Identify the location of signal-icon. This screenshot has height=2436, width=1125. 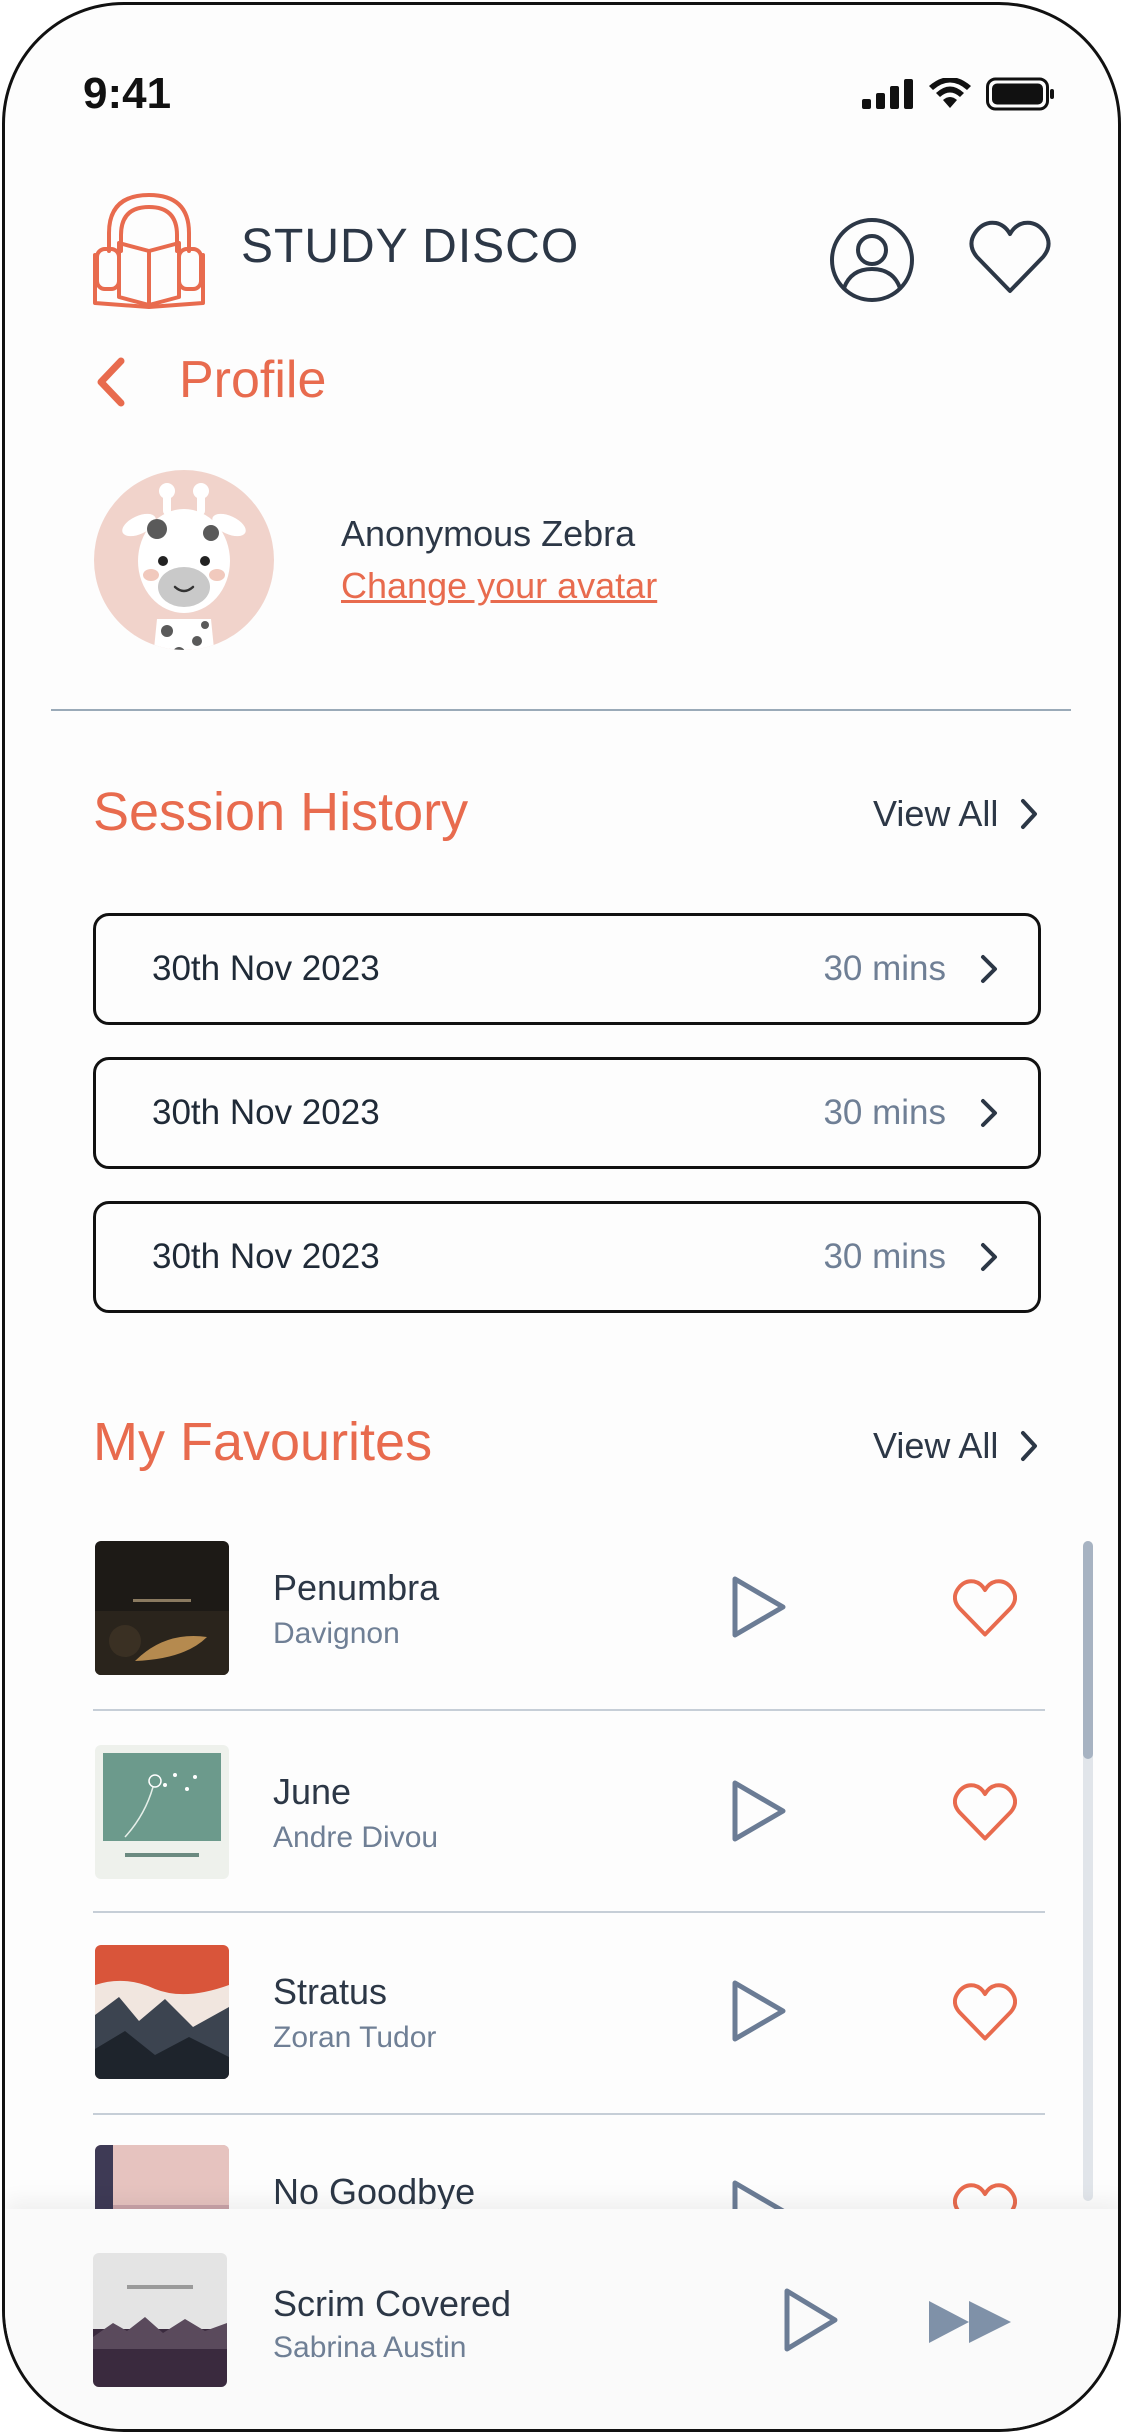
(887, 94).